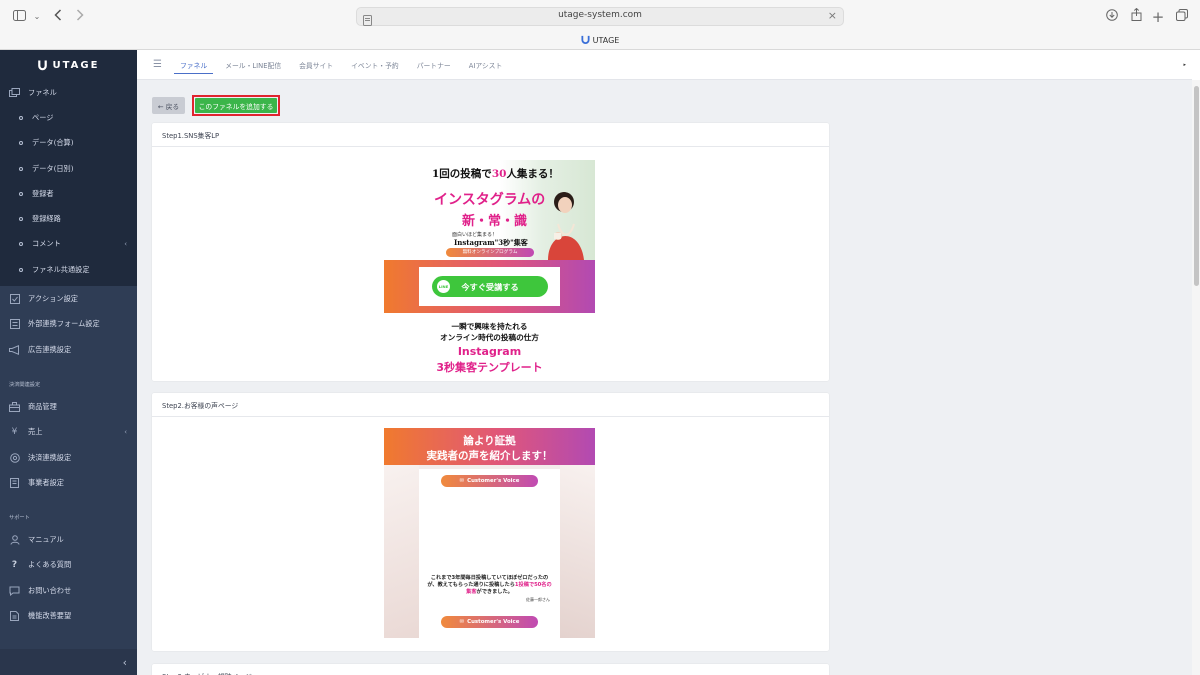 Image resolution: width=1200 pixels, height=675 pixels. I want to click on lp-catch-pre: 1回の投稿で, so click(462, 174).